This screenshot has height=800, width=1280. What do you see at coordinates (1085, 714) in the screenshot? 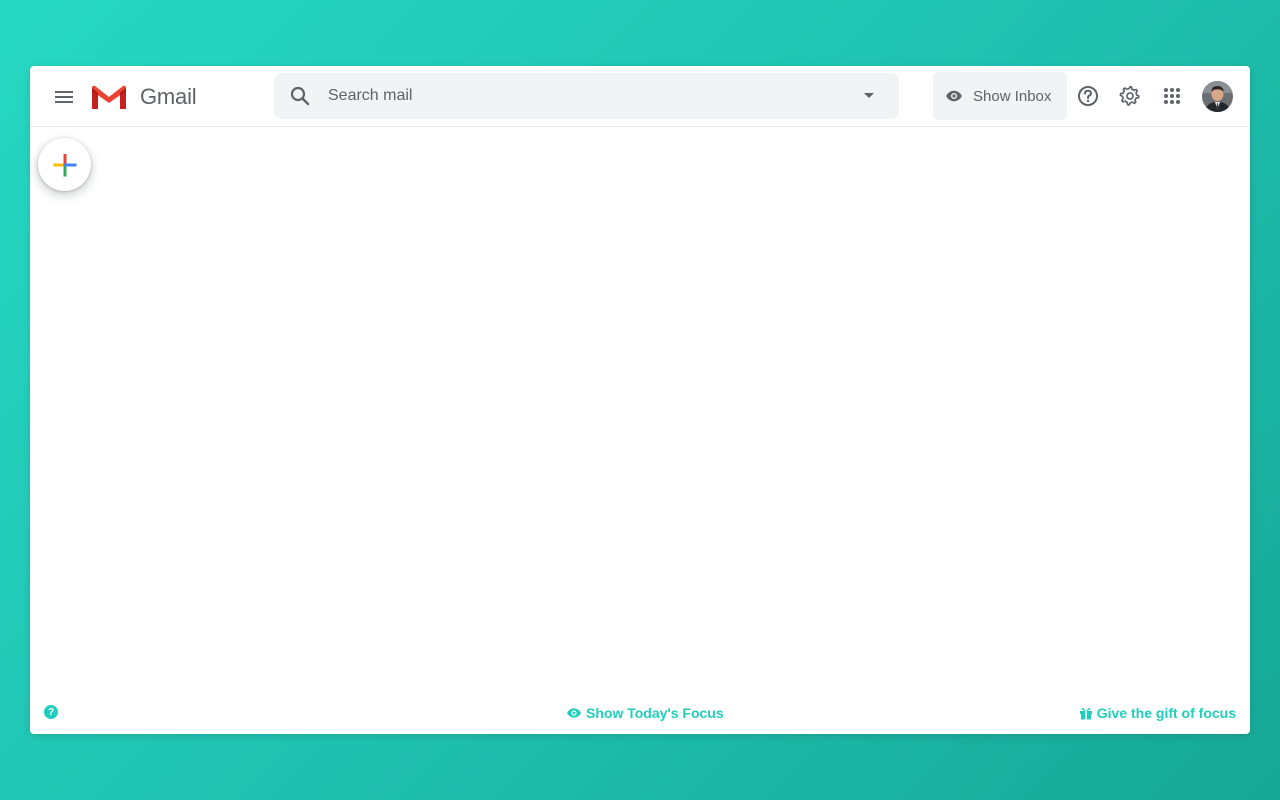
I see `gift-icon` at bounding box center [1085, 714].